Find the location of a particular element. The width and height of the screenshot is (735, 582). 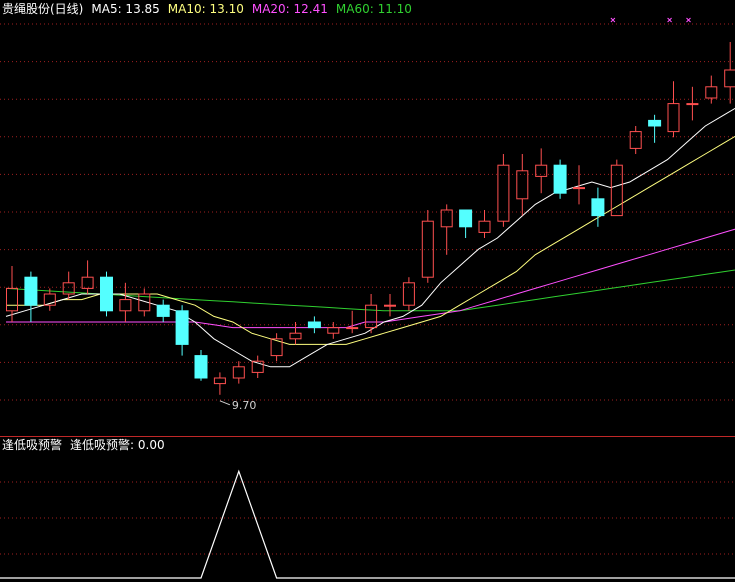

min-price-label: 9.70 is located at coordinates (244, 405).